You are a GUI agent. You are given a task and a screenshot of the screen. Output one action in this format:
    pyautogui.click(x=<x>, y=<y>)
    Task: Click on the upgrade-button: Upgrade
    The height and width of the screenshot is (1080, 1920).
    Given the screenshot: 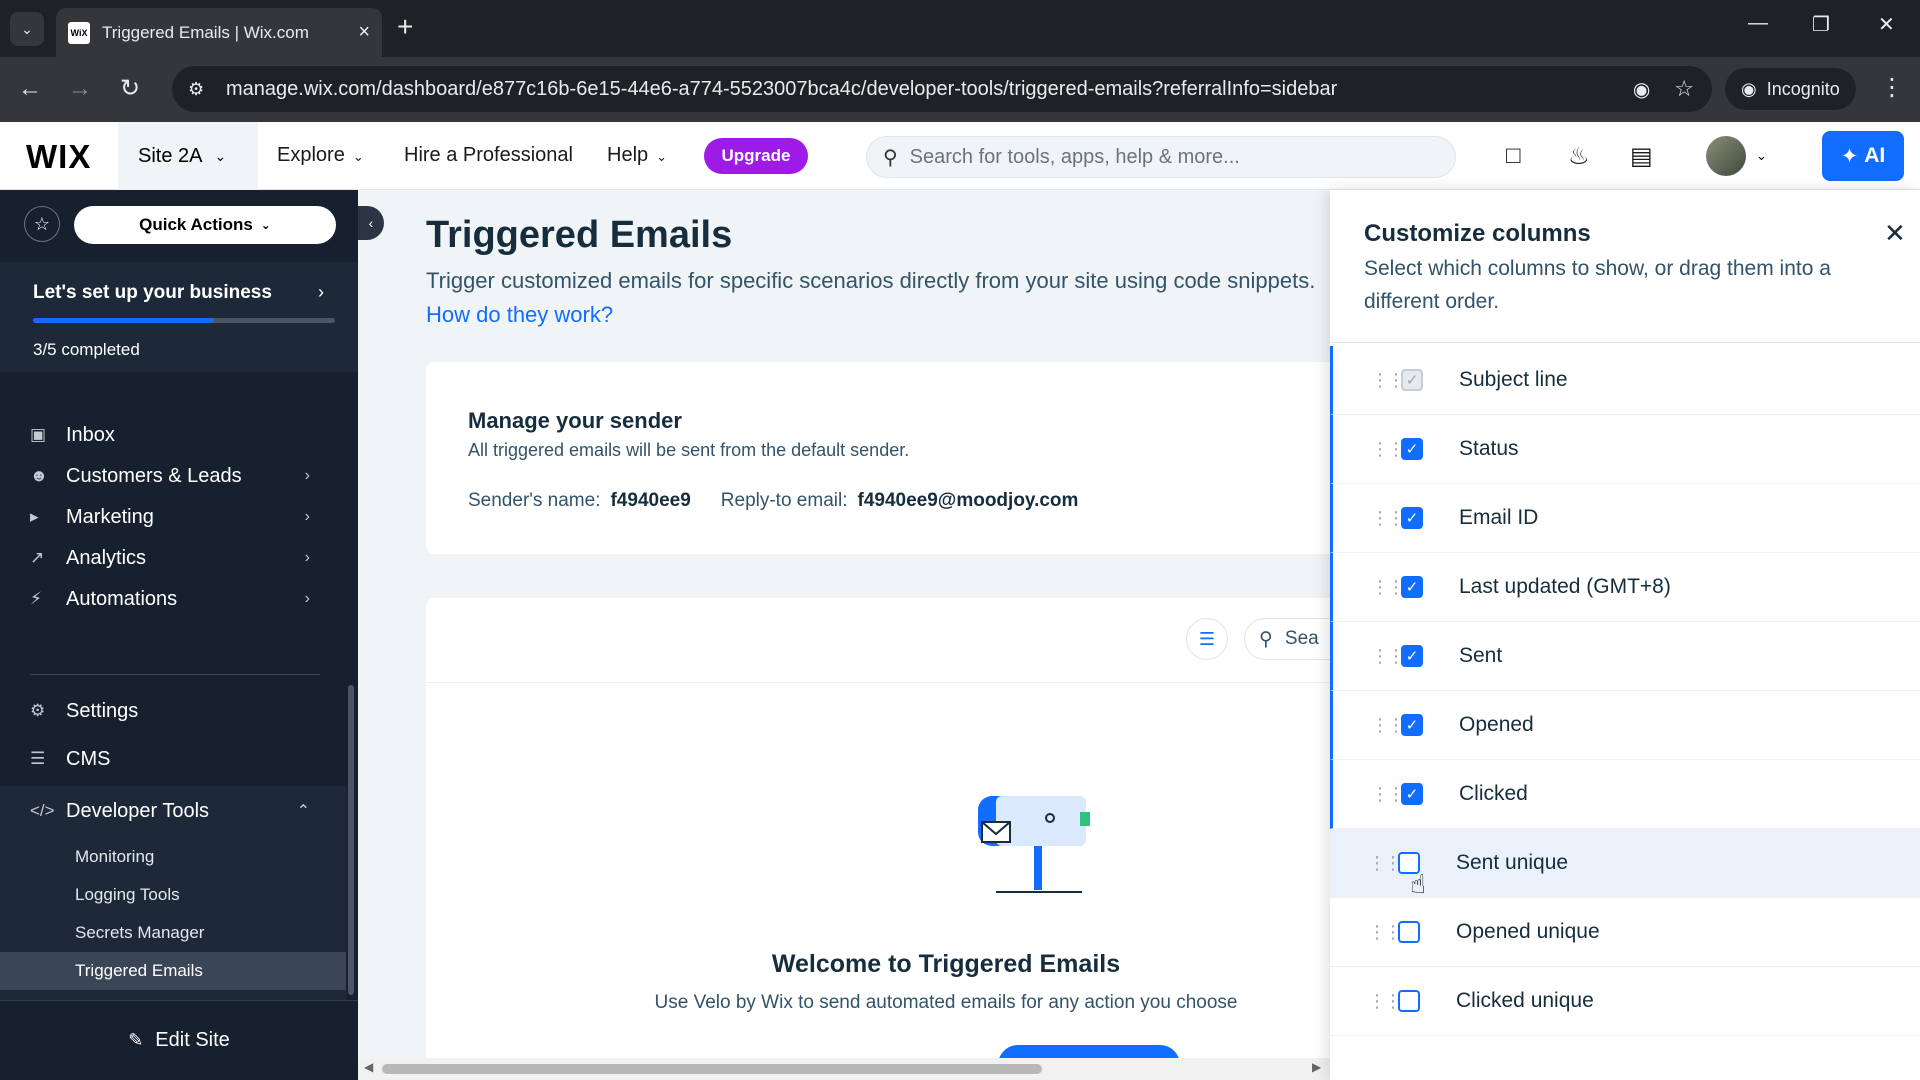 What is the action you would take?
    pyautogui.click(x=756, y=156)
    